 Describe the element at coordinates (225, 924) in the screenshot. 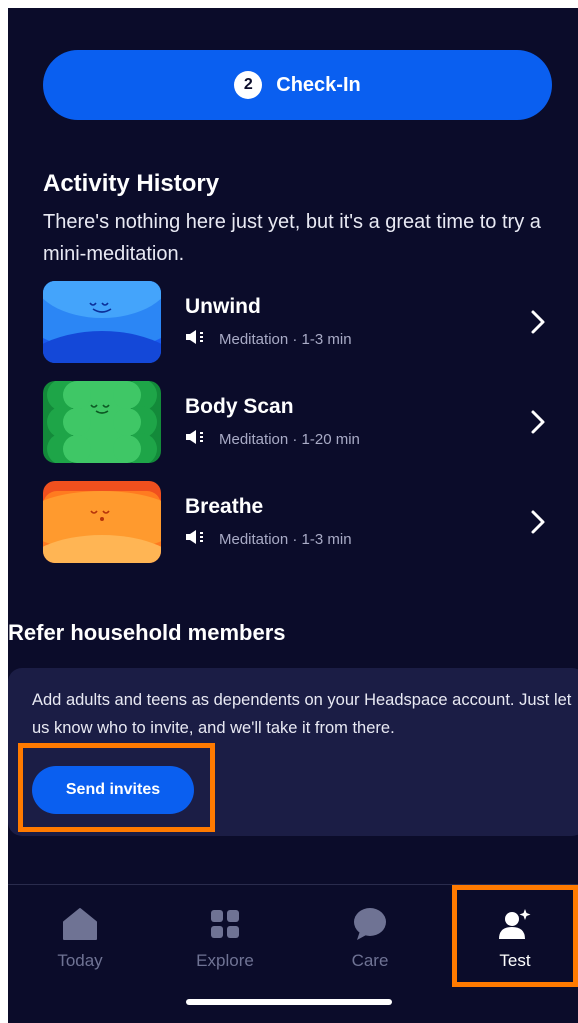

I see `grid-icon` at that location.